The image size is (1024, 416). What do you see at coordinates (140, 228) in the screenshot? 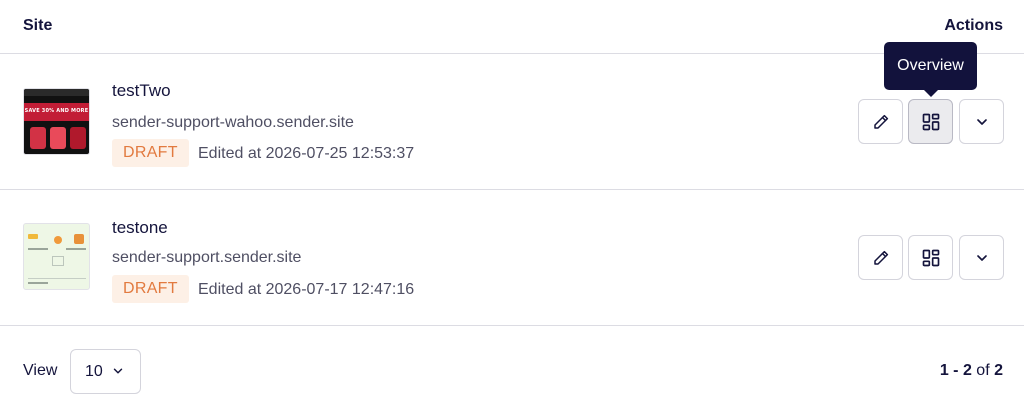
I see `site-name: testone` at bounding box center [140, 228].